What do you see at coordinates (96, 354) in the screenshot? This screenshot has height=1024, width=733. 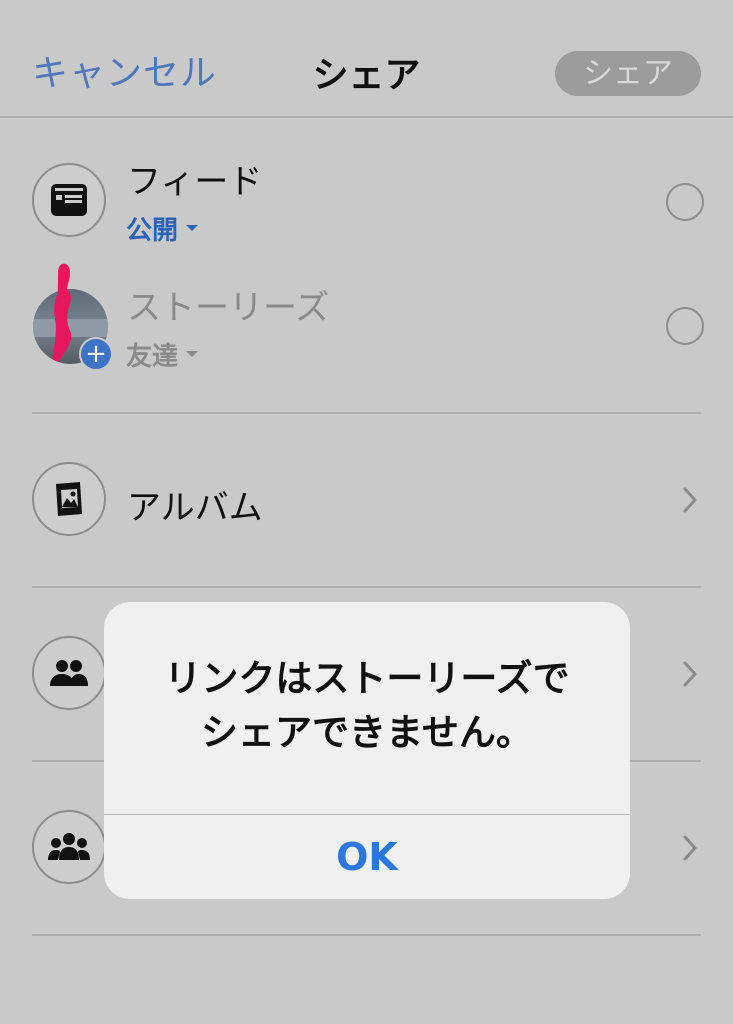 I see `add-story-icon: +` at bounding box center [96, 354].